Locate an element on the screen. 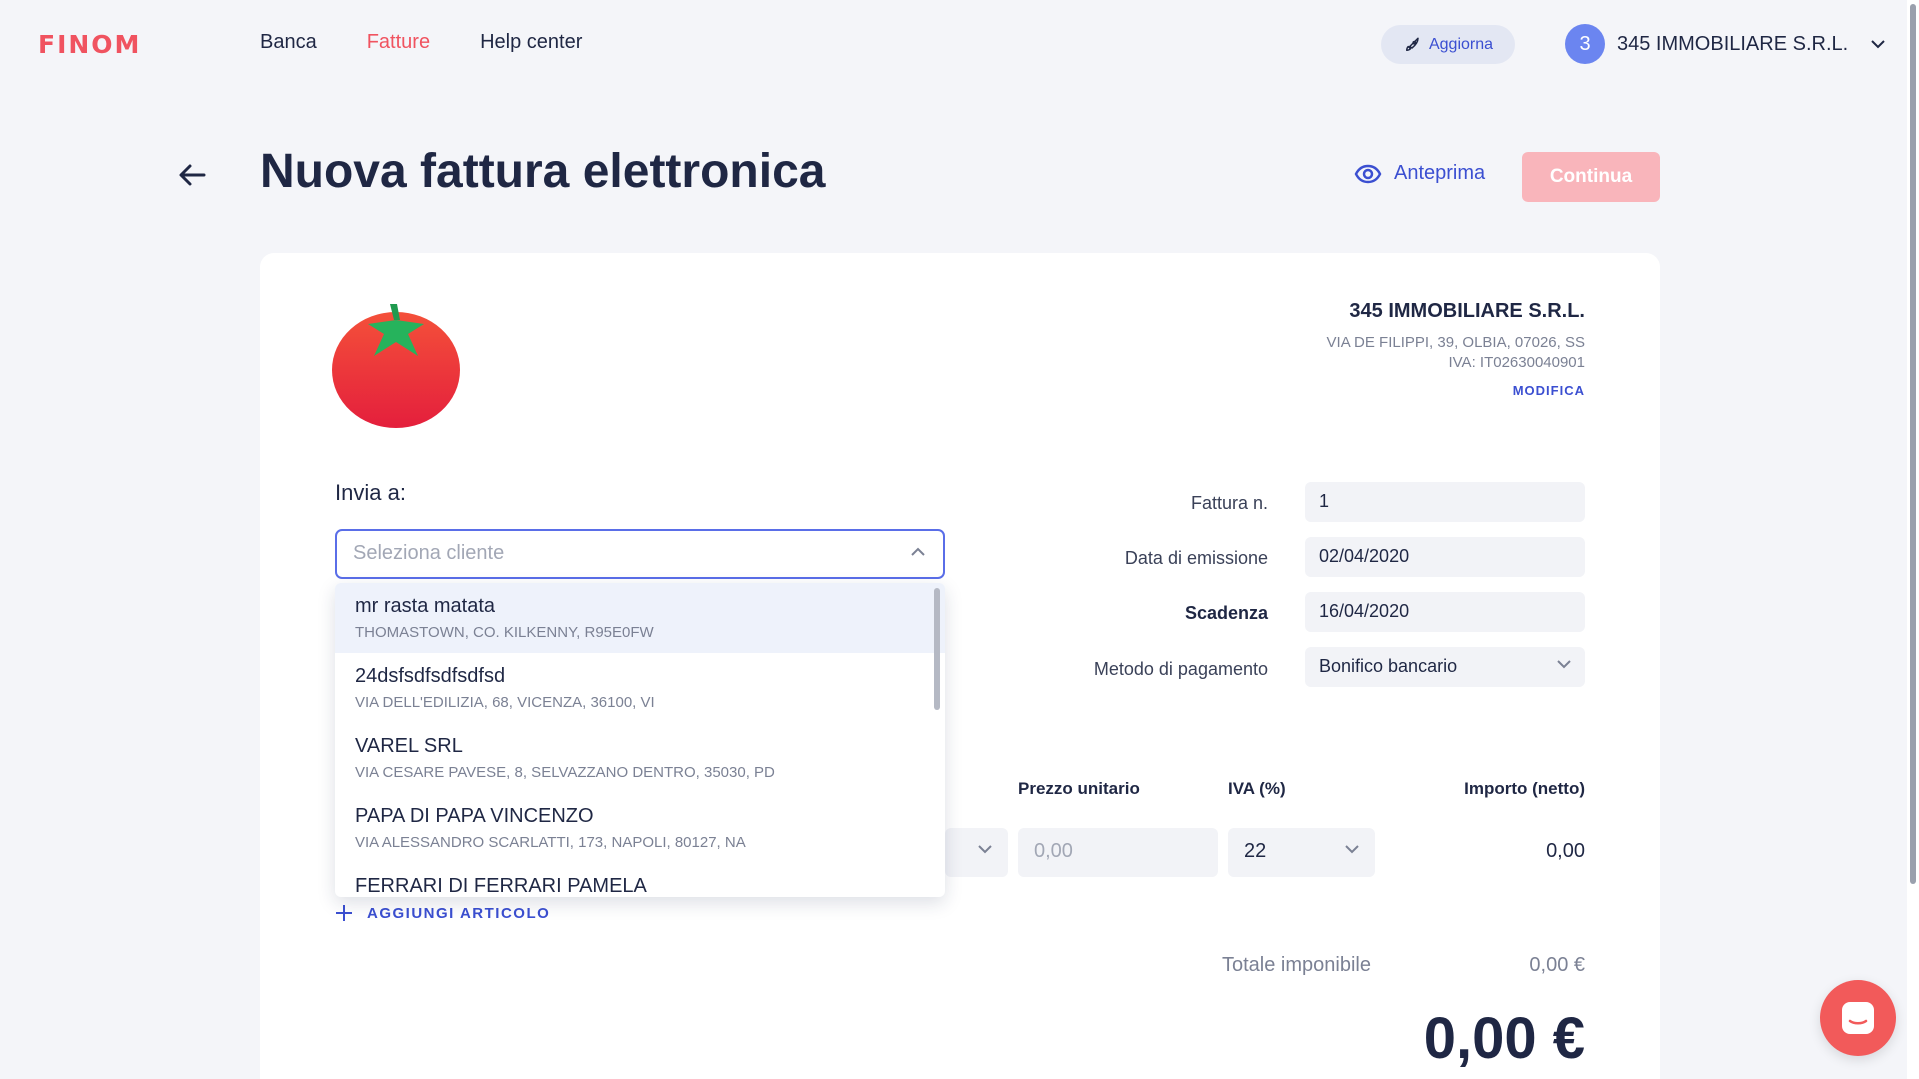 This screenshot has height=1079, width=1919. nav-item-help-center: Help center is located at coordinates (531, 42).